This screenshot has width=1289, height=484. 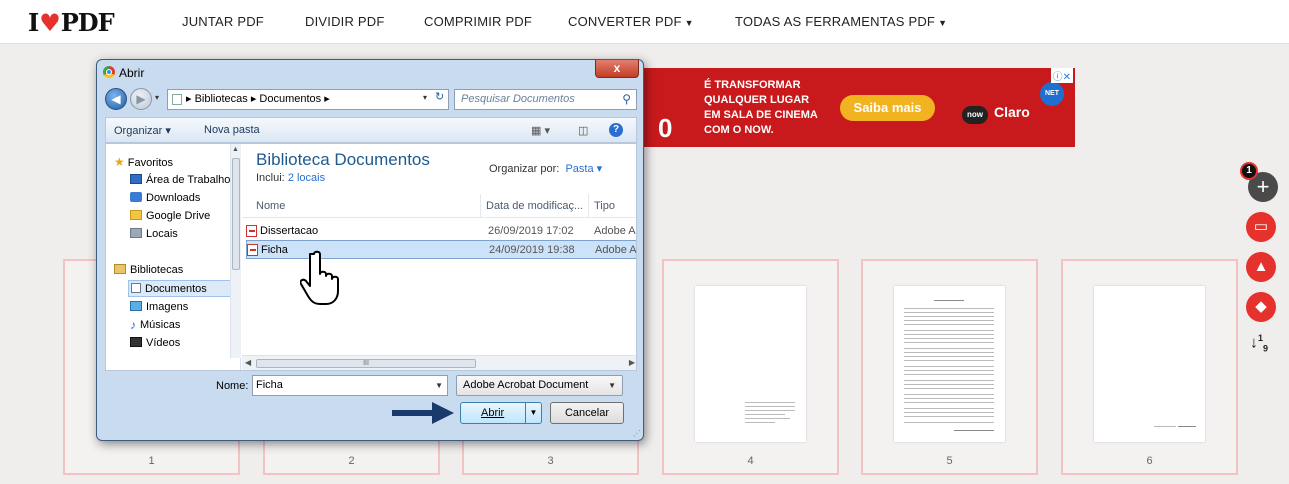 What do you see at coordinates (583, 130) in the screenshot?
I see `preview-pane-icon: ◫` at bounding box center [583, 130].